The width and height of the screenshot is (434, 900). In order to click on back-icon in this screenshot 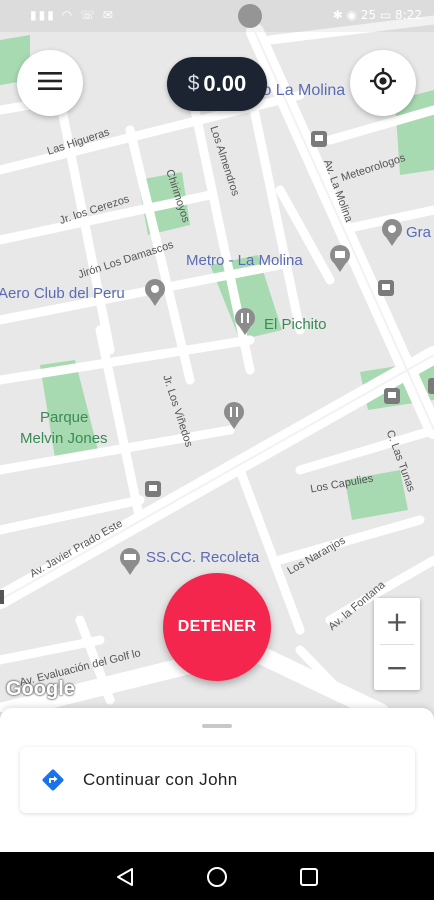, I will do `click(125, 877)`.